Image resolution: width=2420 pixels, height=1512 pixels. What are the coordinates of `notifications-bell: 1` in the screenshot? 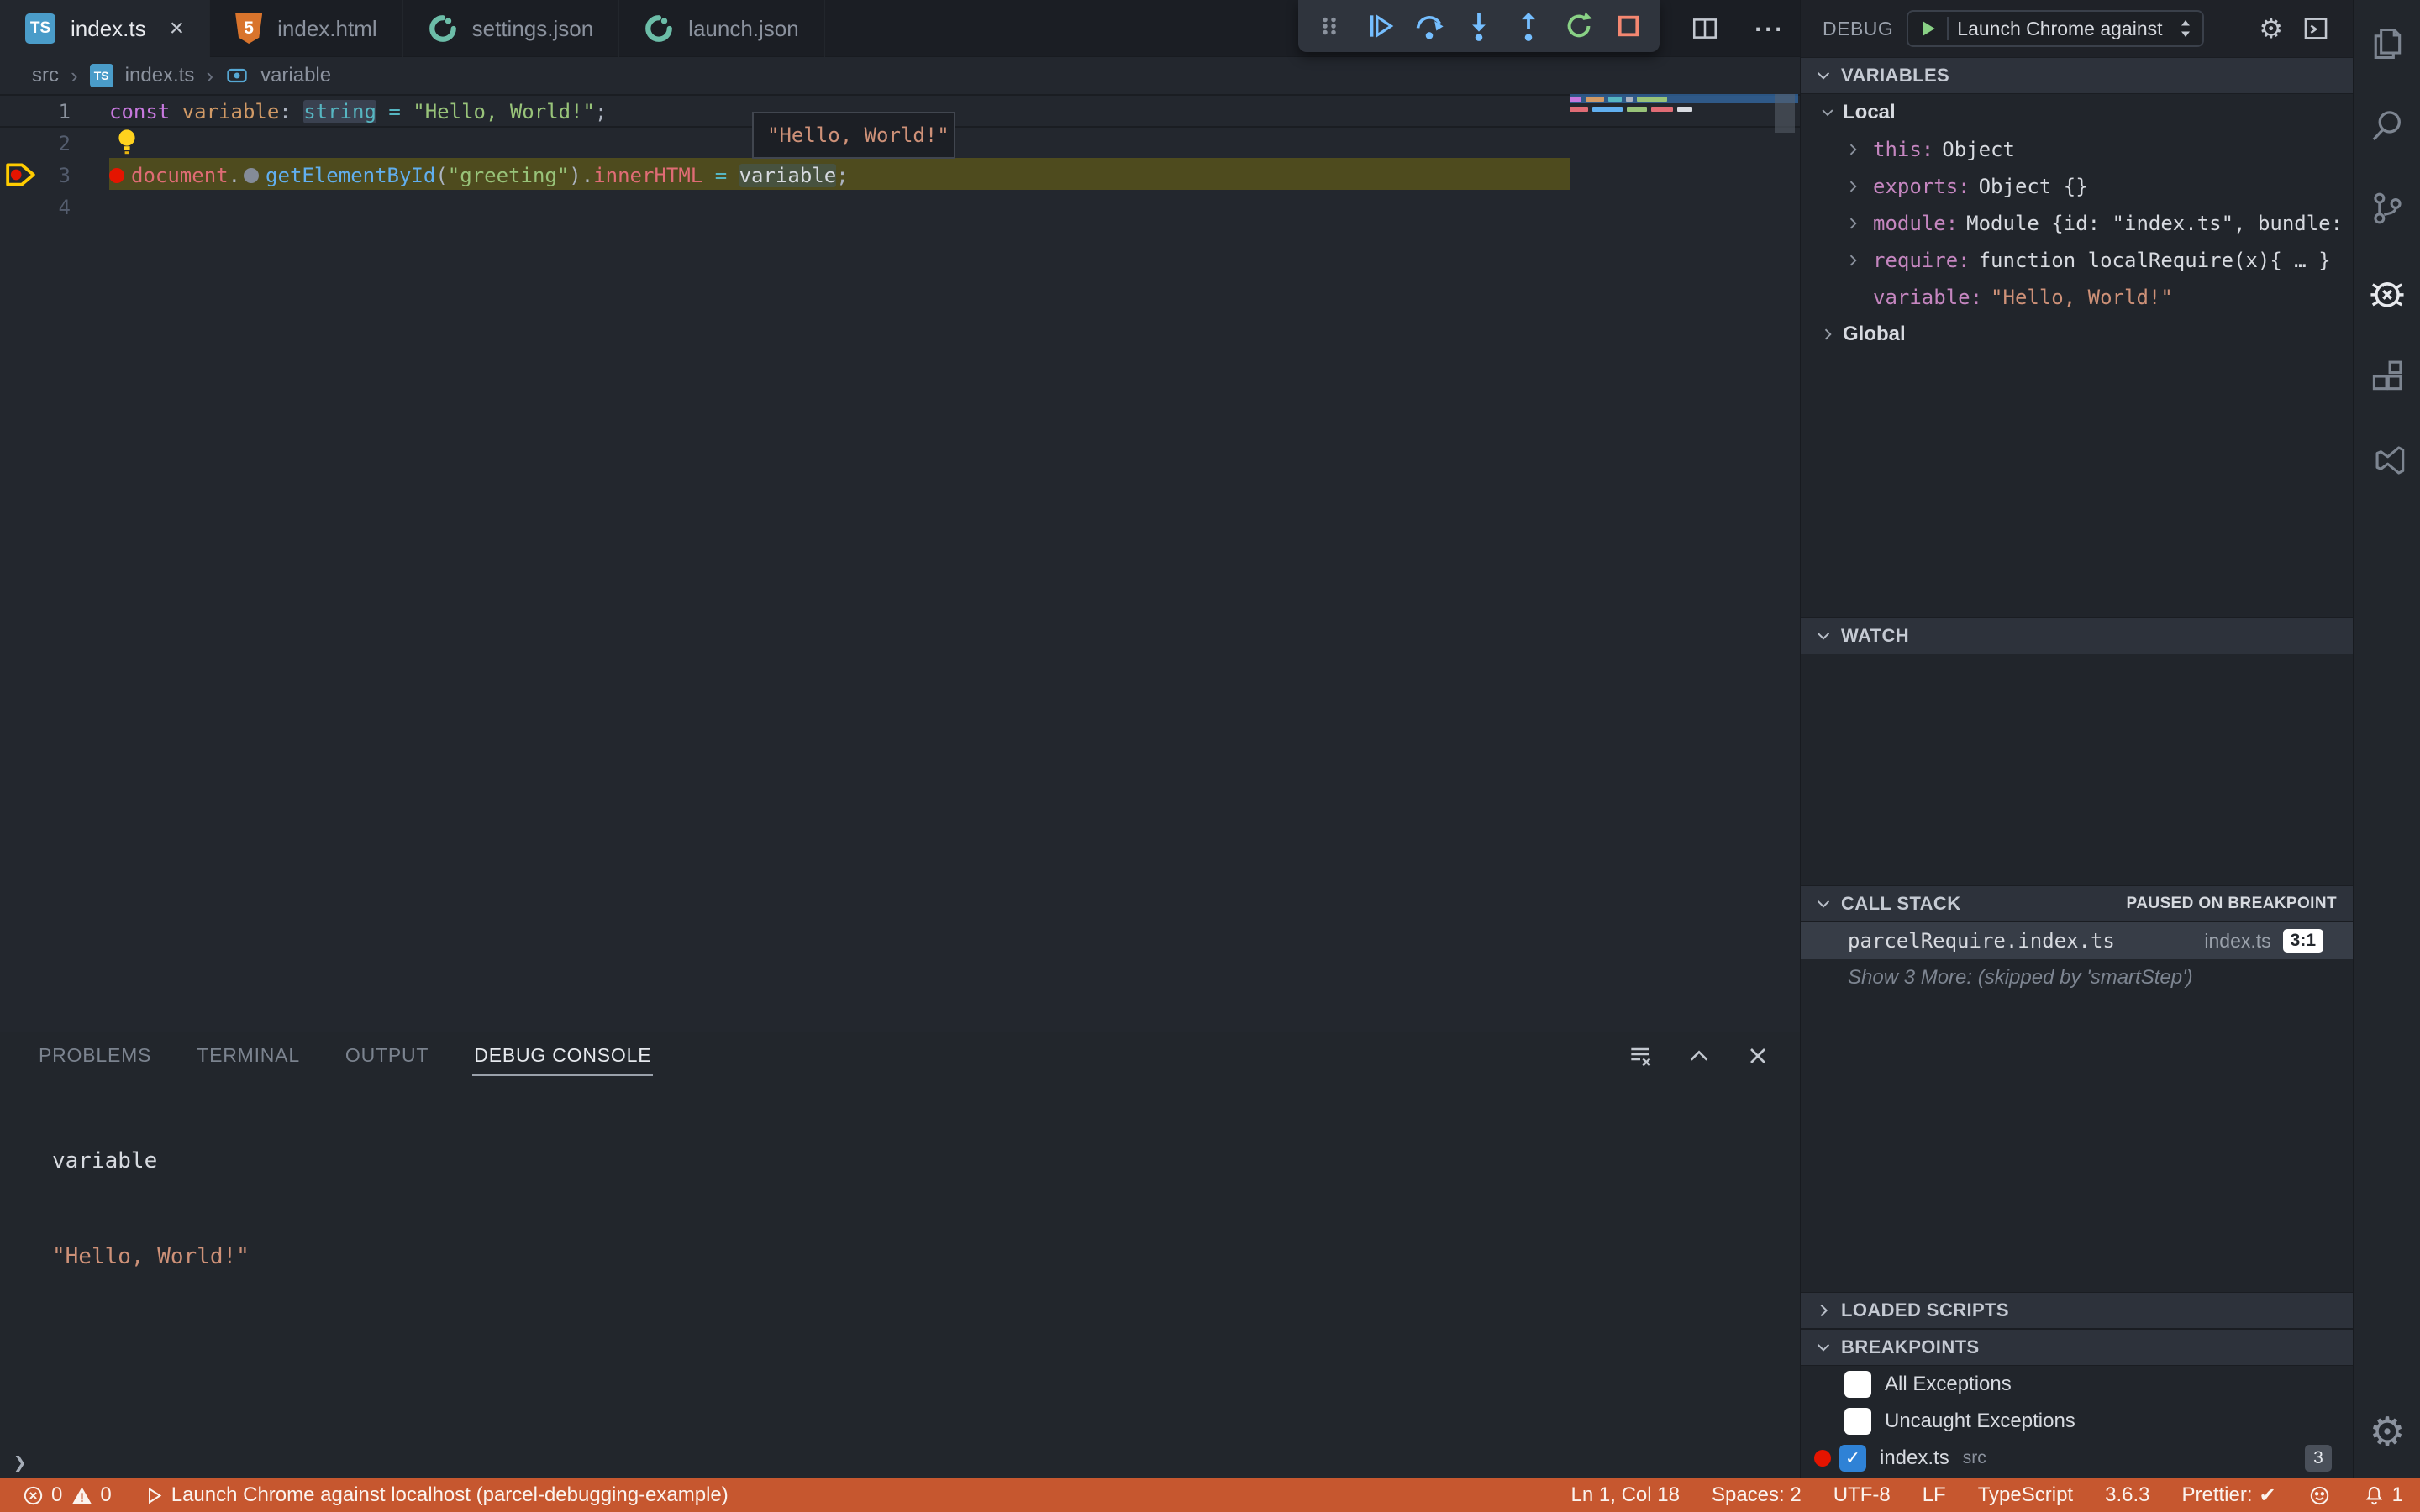 It's located at (2383, 1495).